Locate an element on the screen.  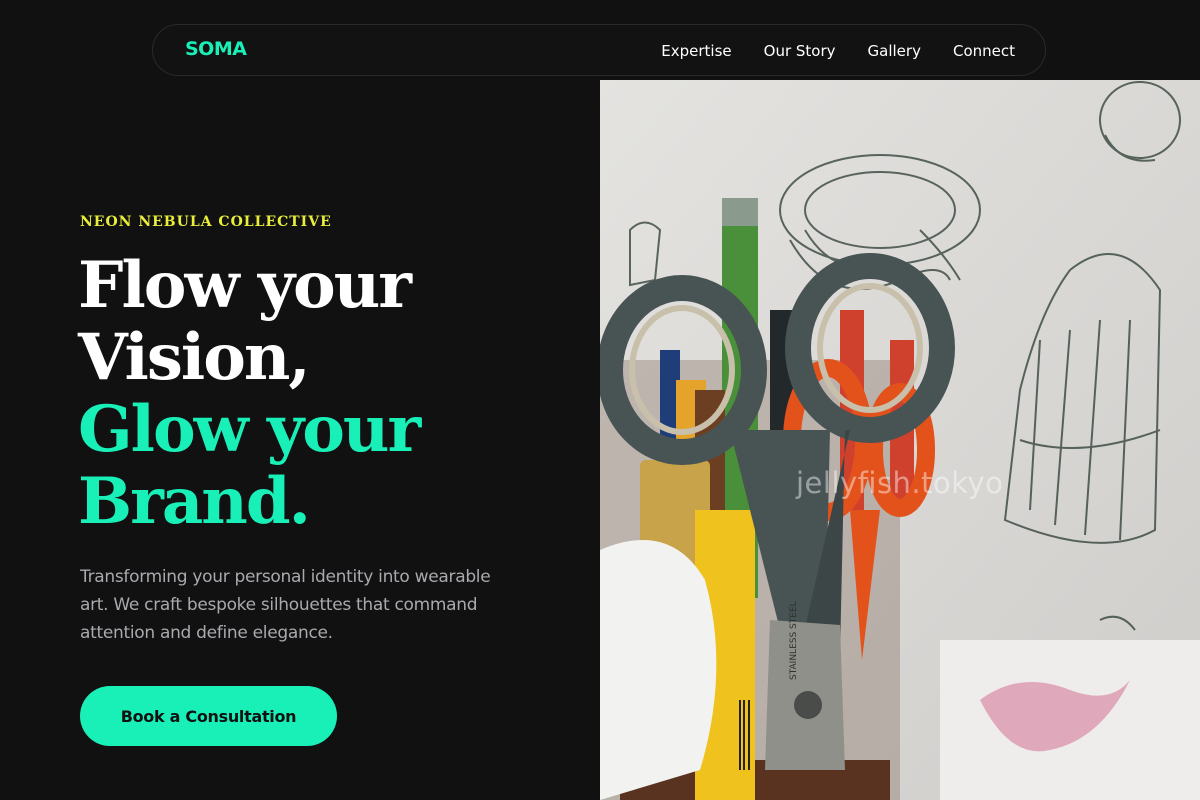
headline-line-3: Glow your is located at coordinates (249, 429).